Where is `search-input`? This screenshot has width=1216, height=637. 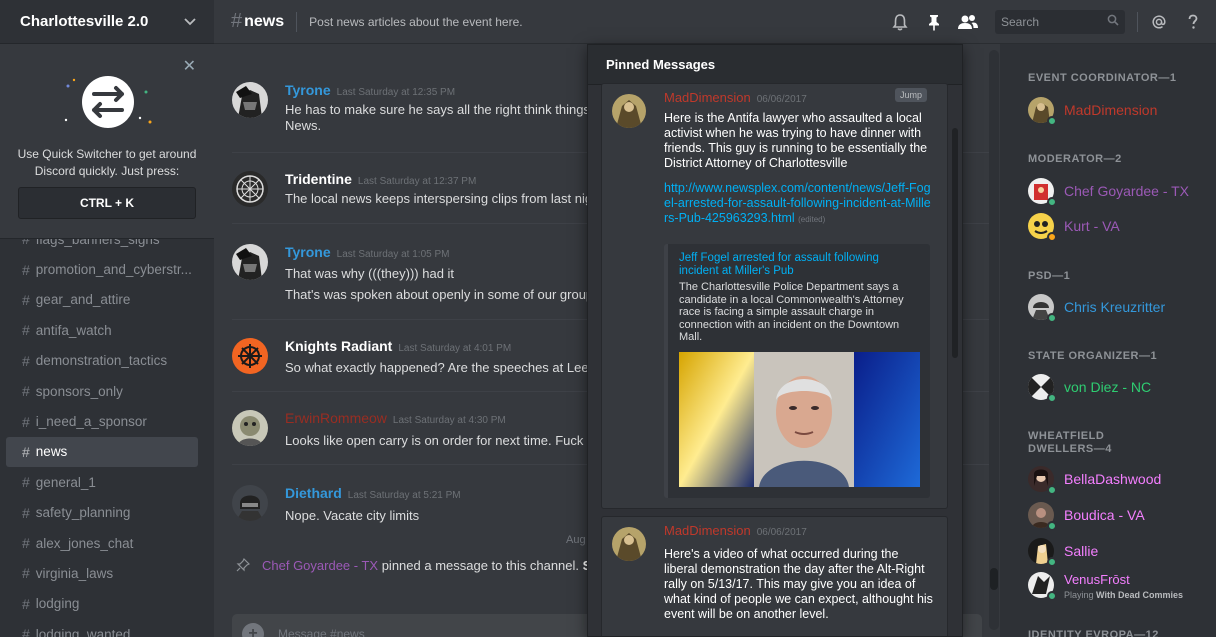 search-input is located at coordinates (1051, 22).